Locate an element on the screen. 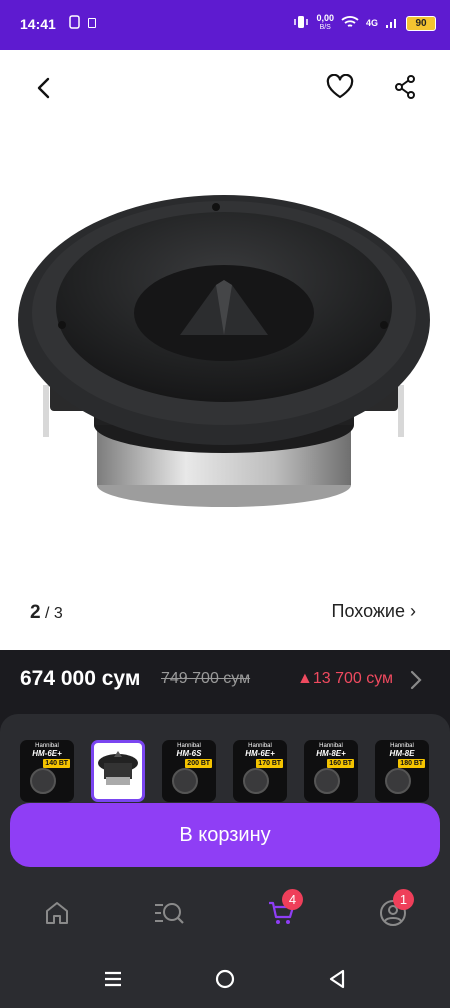  home-icon is located at coordinates (57, 913).